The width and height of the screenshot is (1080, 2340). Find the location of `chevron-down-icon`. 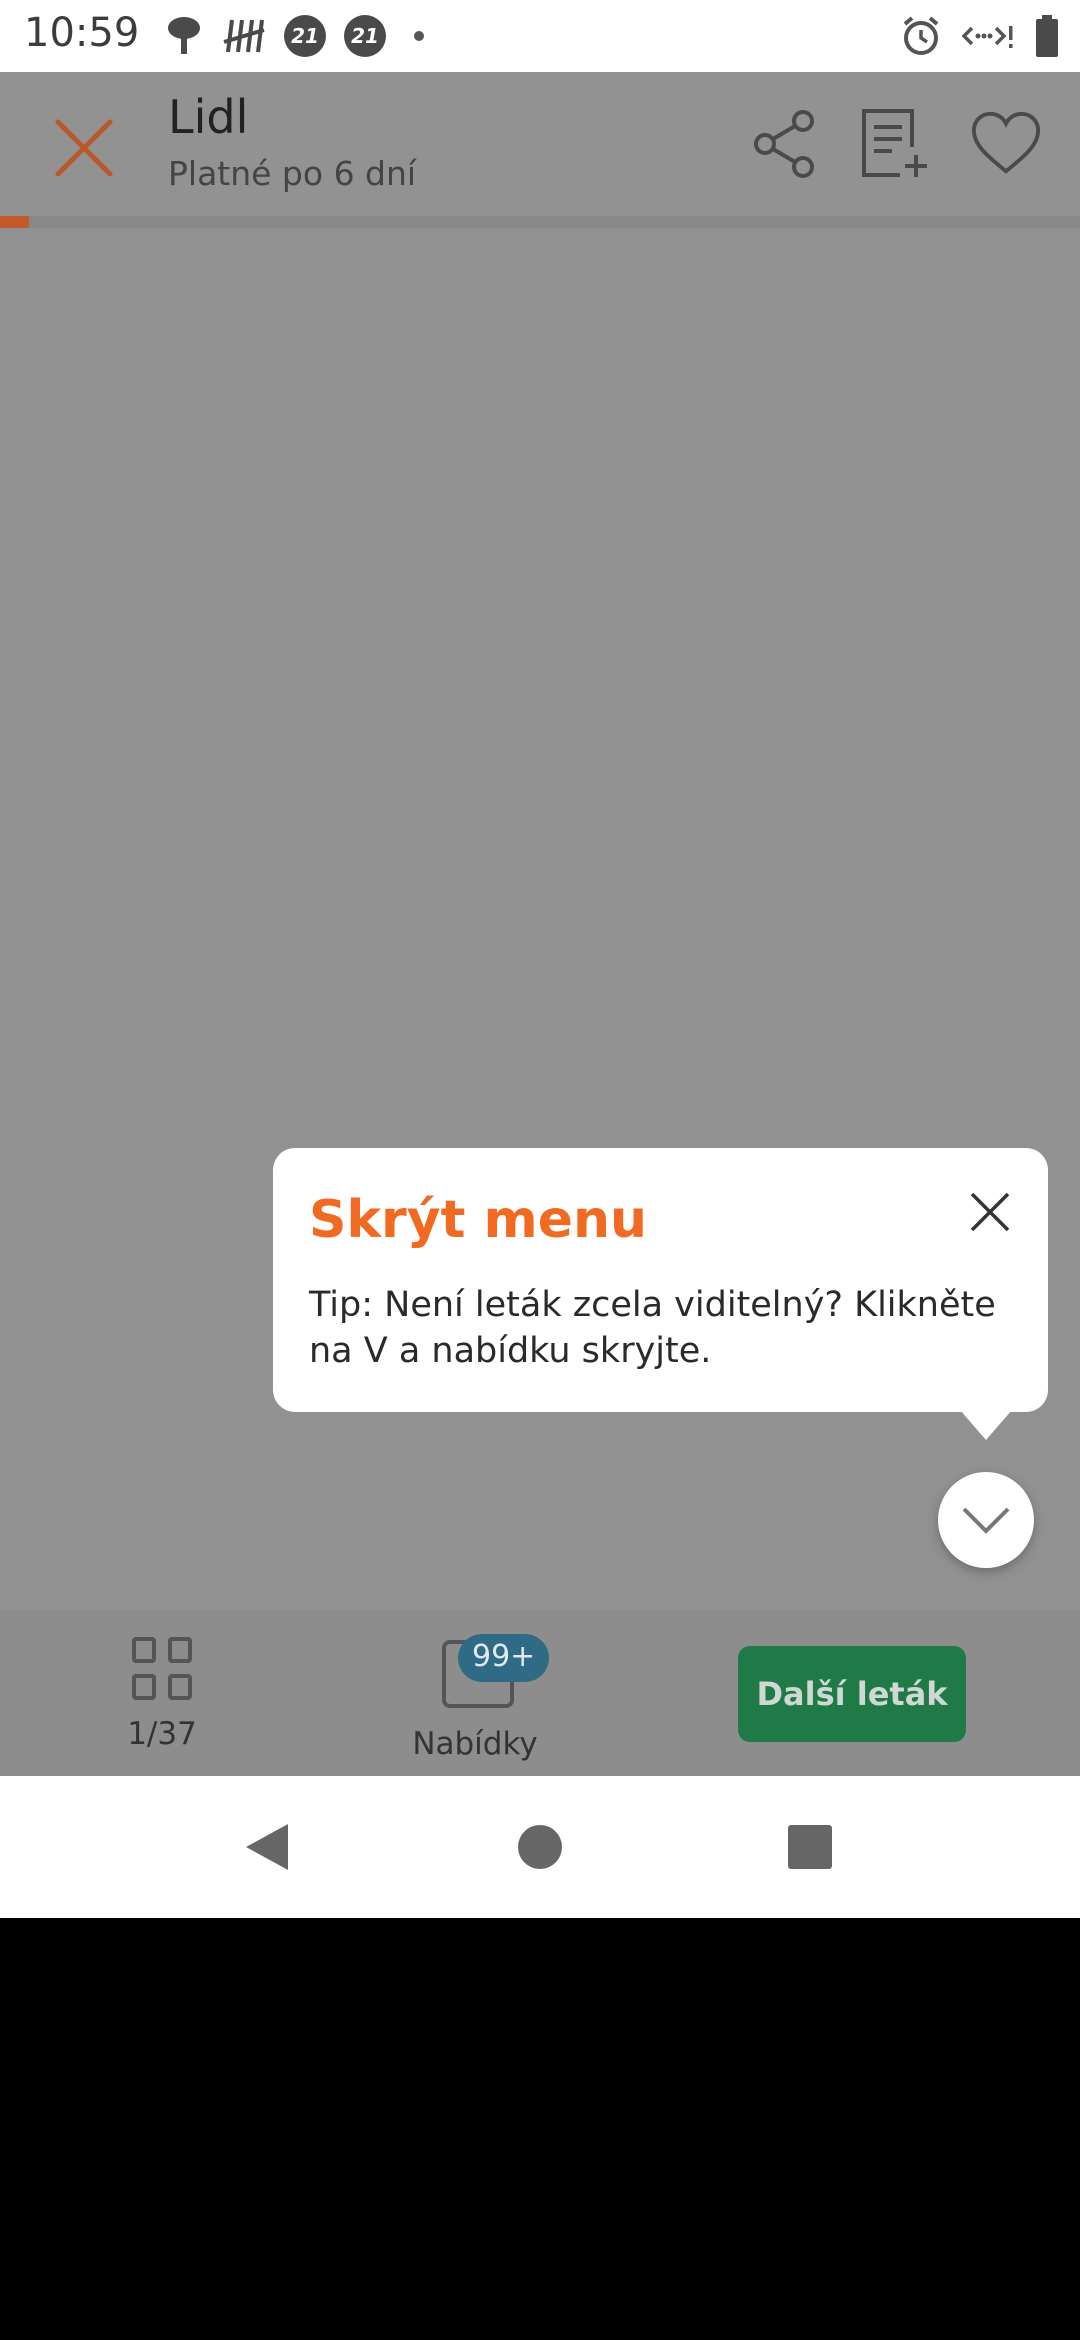

chevron-down-icon is located at coordinates (986, 1520).